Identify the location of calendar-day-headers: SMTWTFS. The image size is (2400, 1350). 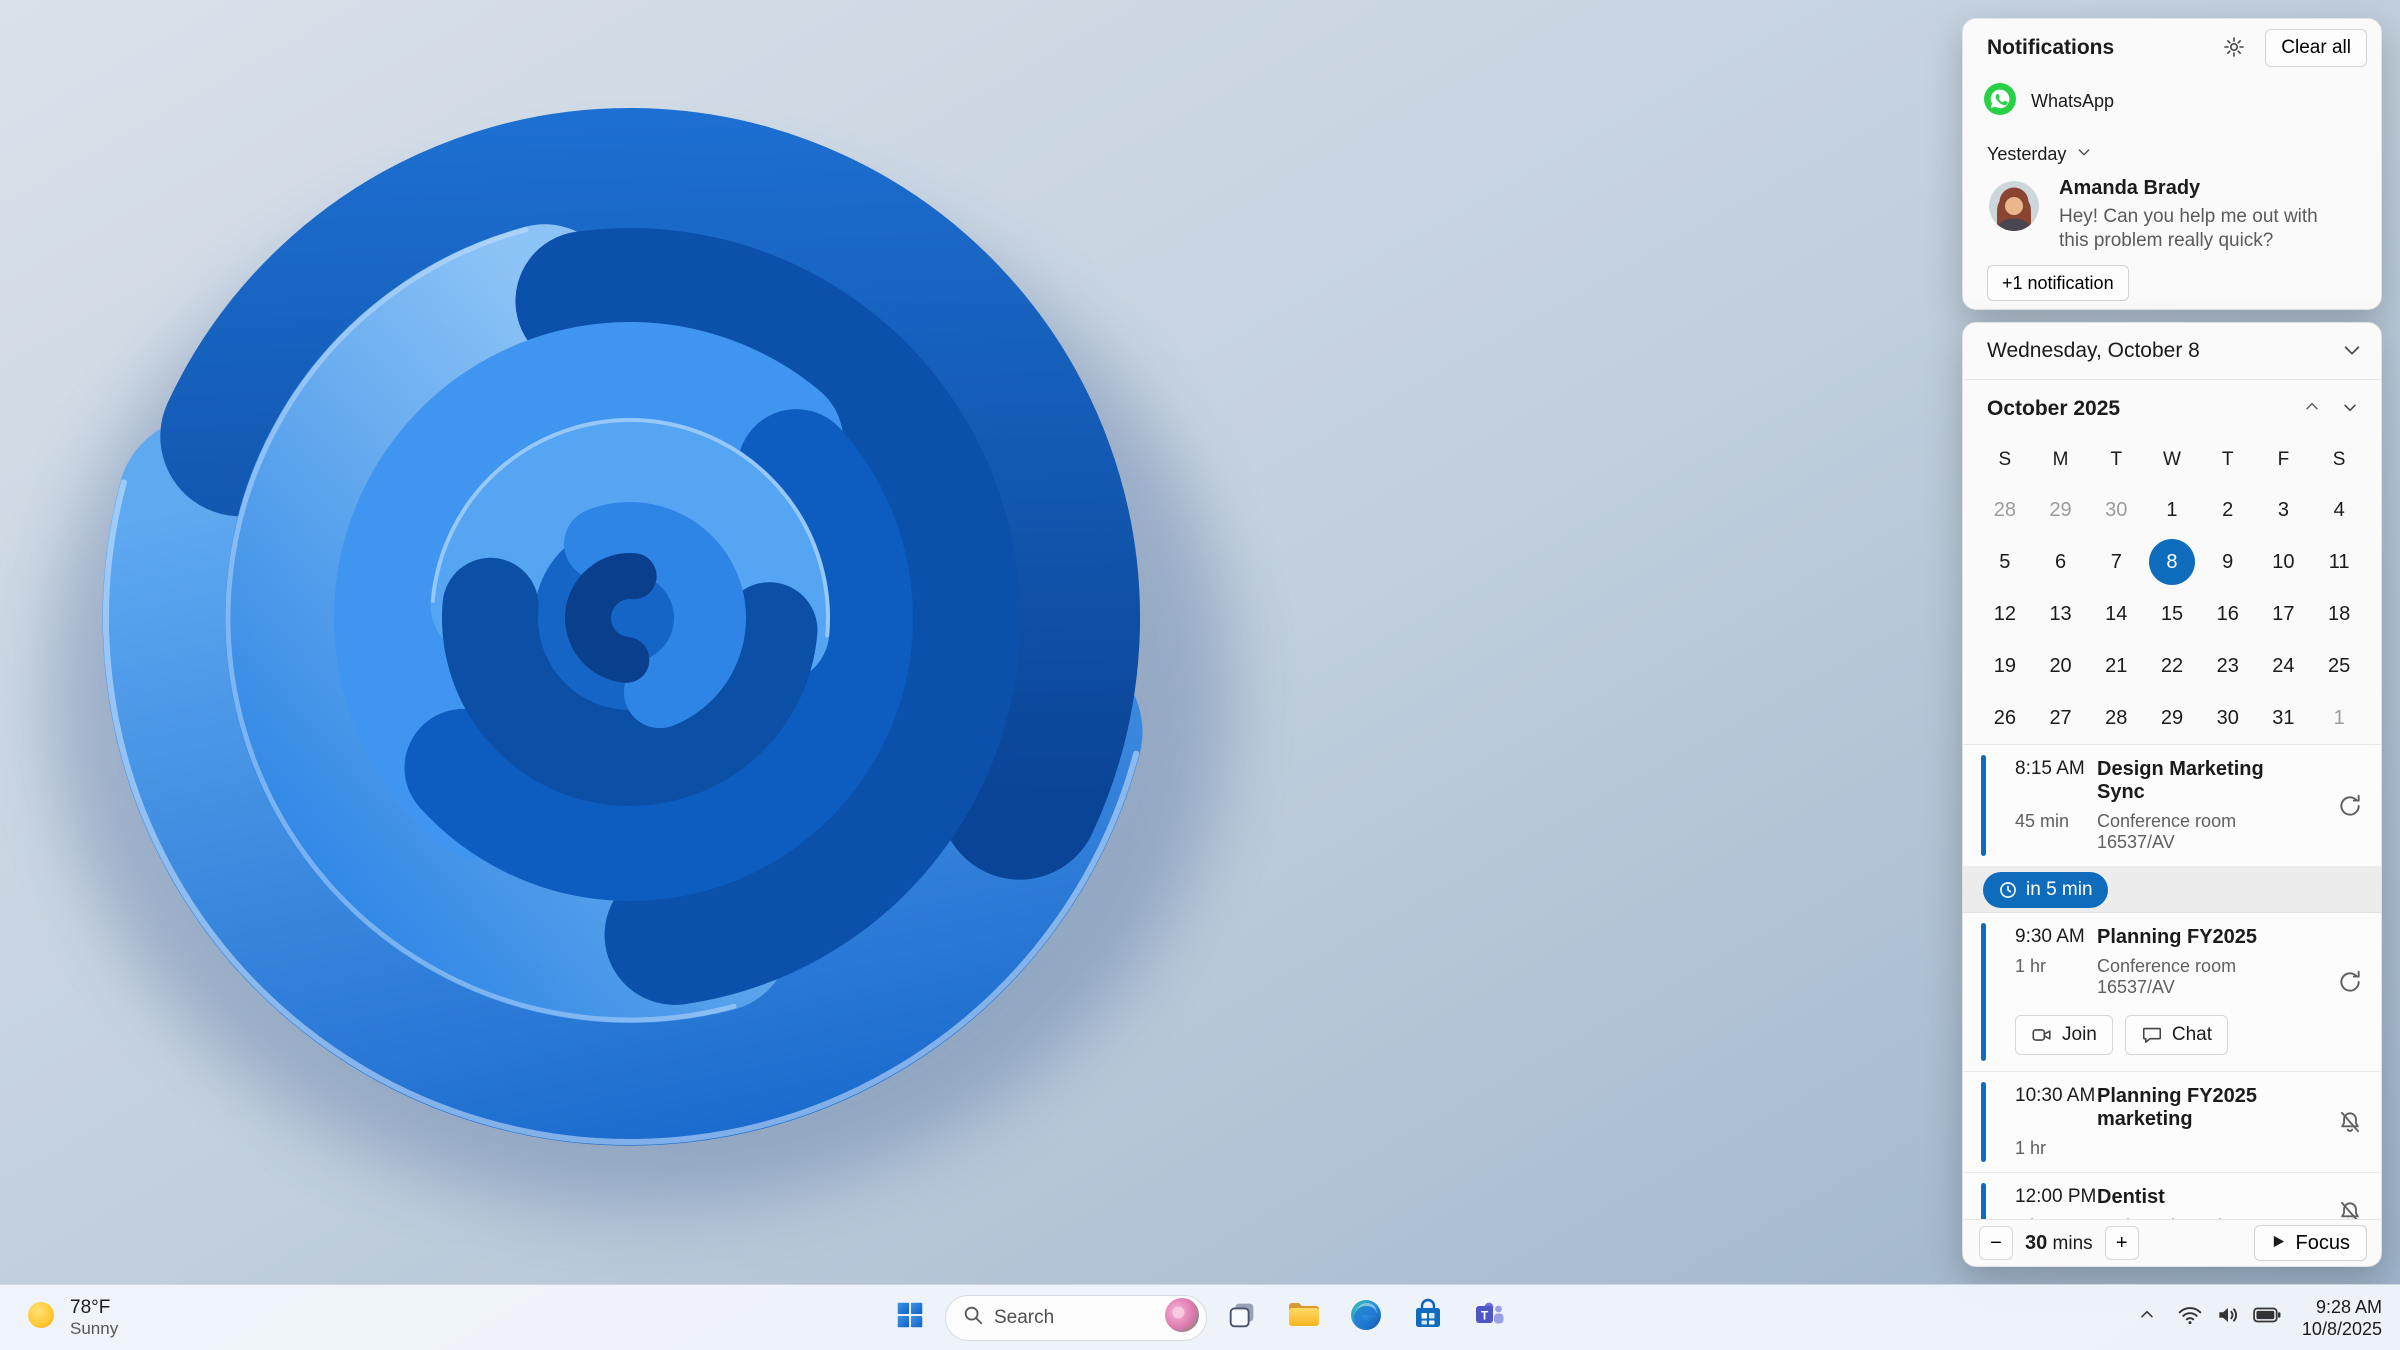
(2172, 460).